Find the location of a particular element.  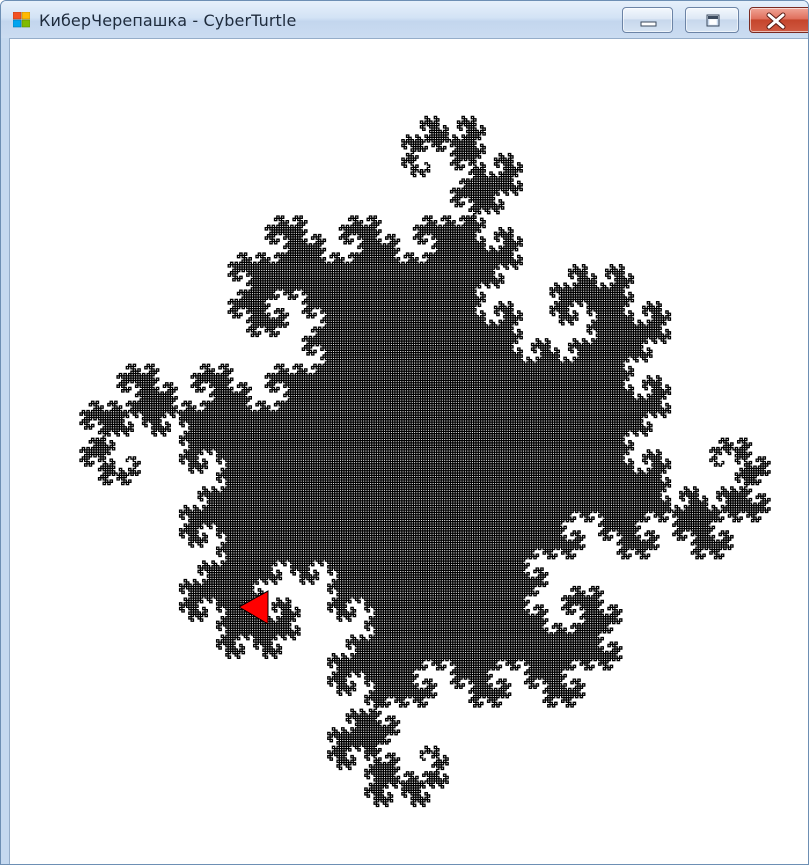

maximize-icon is located at coordinates (713, 20).